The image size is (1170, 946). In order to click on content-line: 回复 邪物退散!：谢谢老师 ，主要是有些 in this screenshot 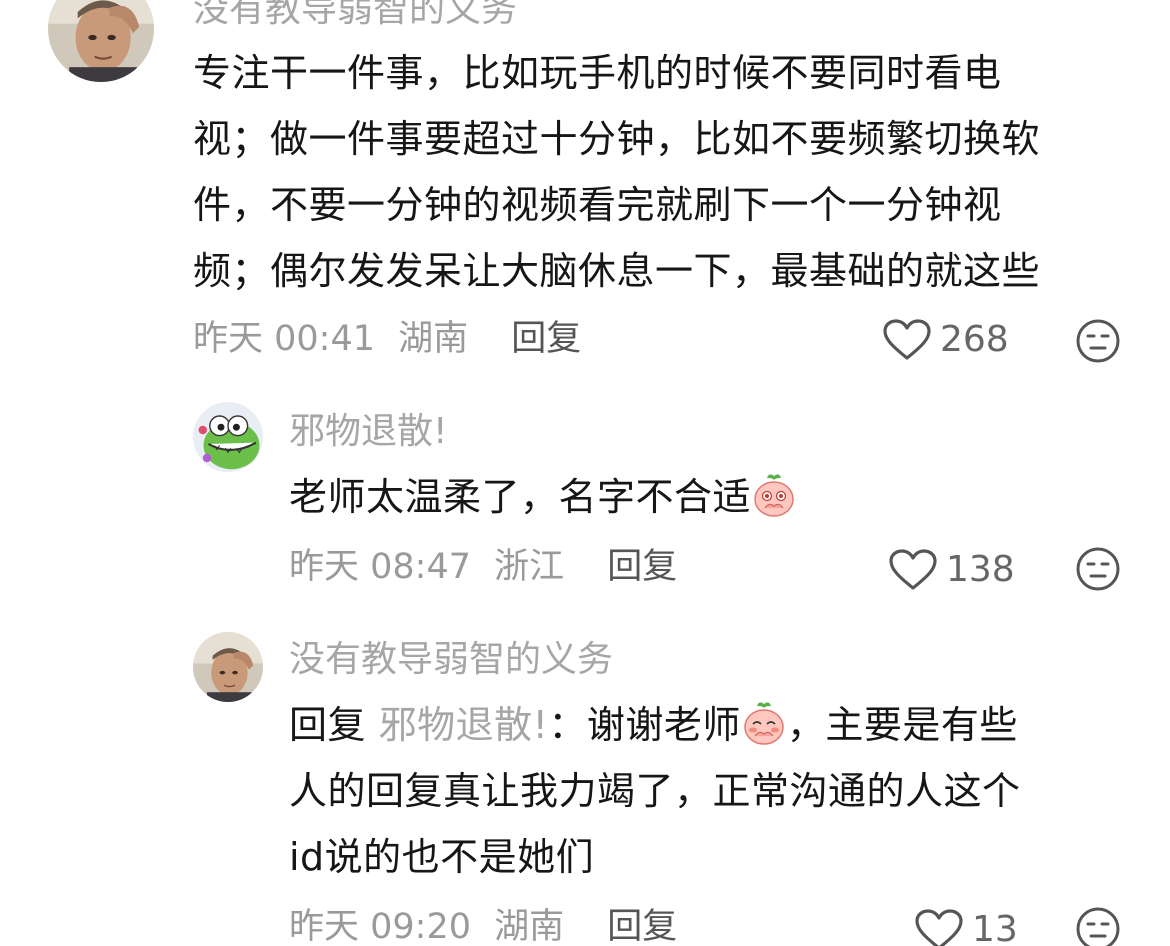, I will do `click(655, 725)`.